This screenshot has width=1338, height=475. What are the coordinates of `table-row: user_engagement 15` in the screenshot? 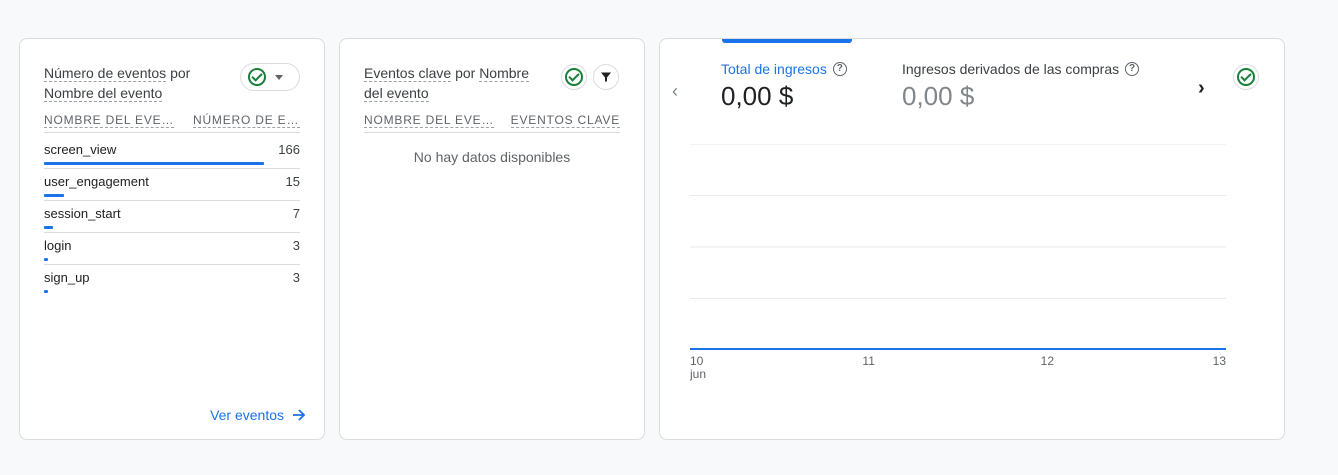 It's located at (172, 185).